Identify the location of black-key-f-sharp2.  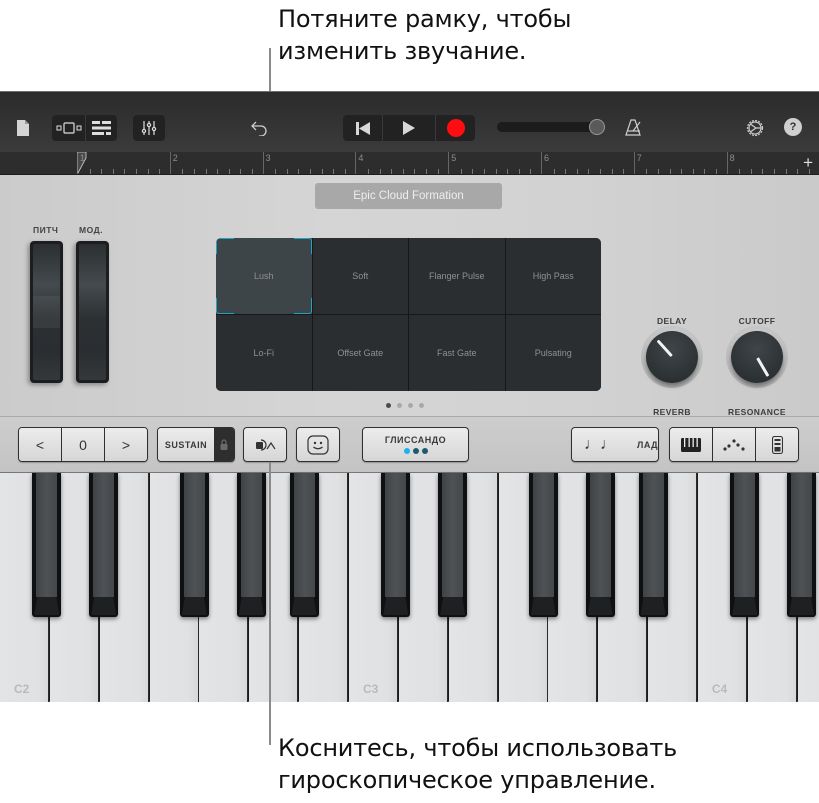
(194, 545).